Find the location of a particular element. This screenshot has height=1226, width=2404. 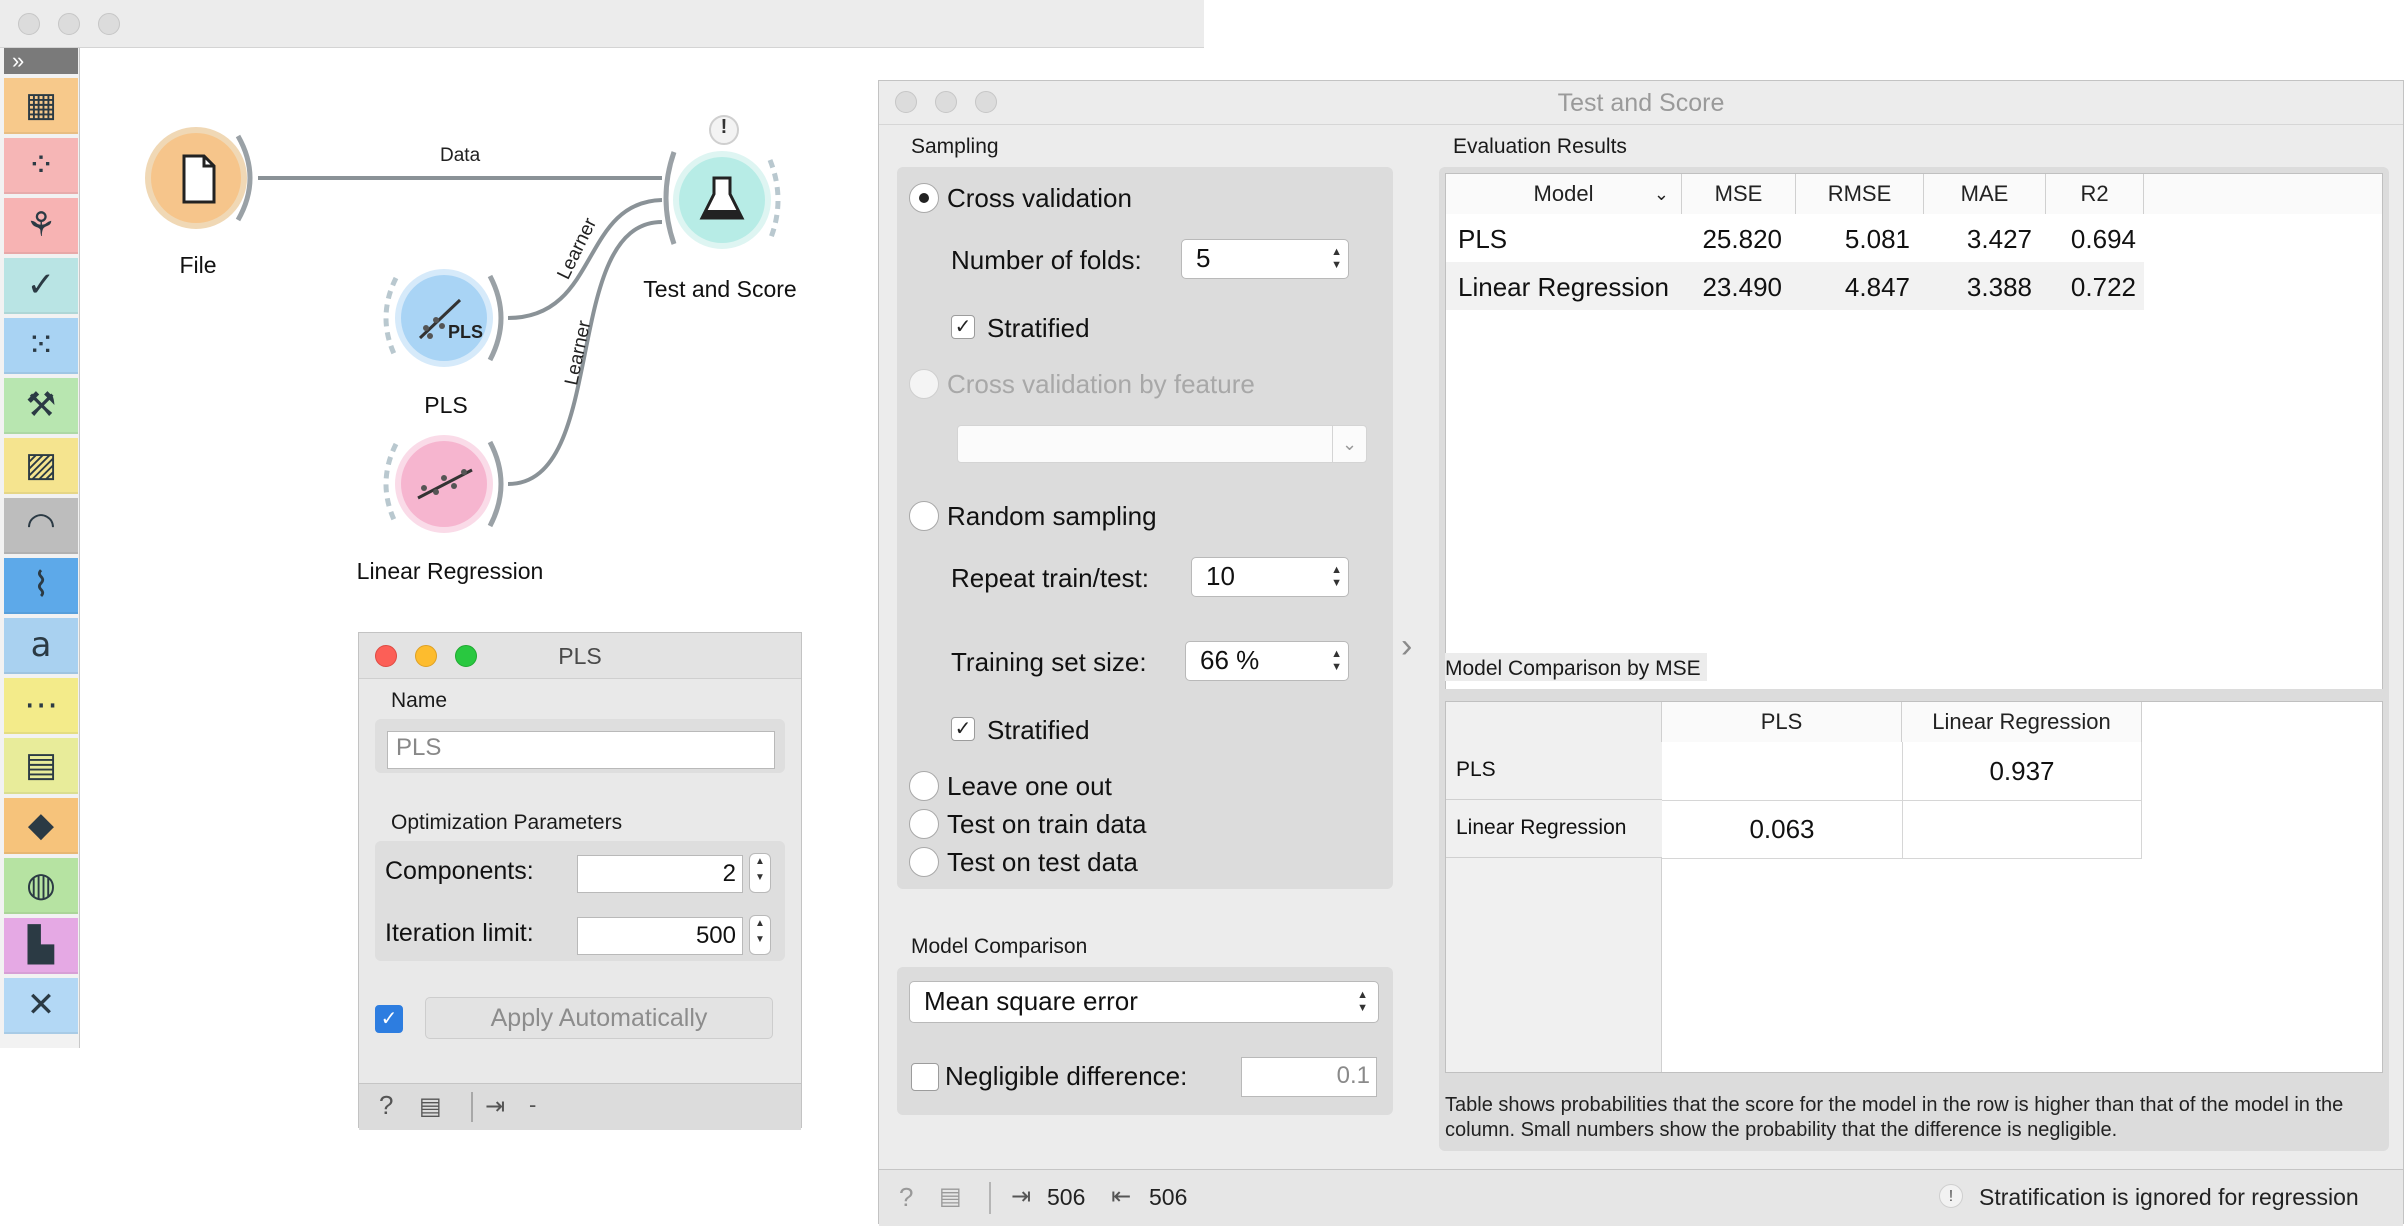

comparison-metric-select: Mean square error ▲ ▼ is located at coordinates (1144, 1002).